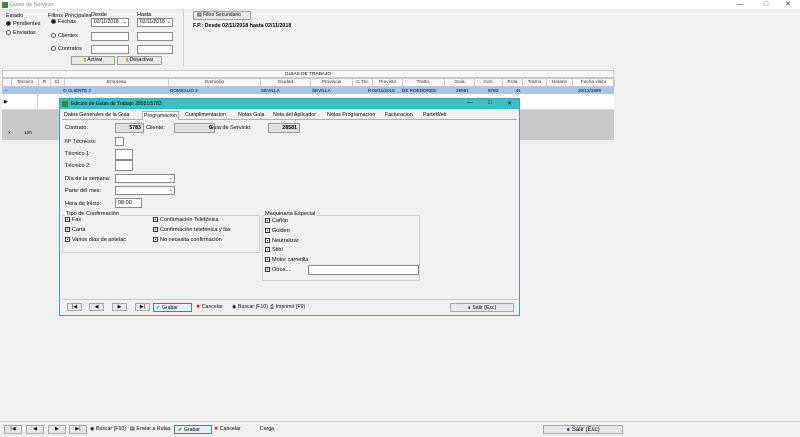 The image size is (800, 437). What do you see at coordinates (489, 83) in the screenshot?
I see `column-header: Con.` at bounding box center [489, 83].